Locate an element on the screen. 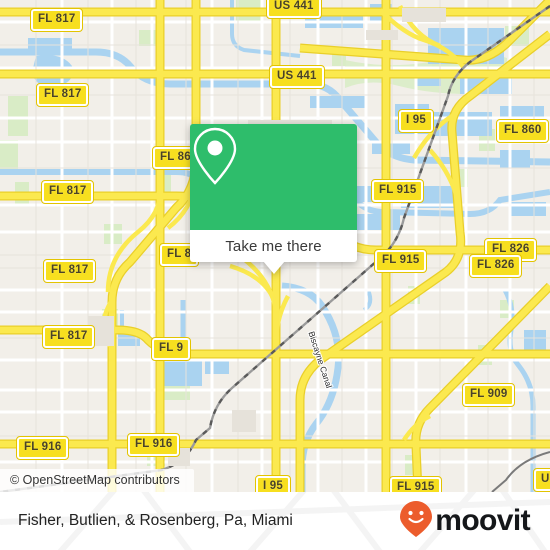 This screenshot has width=550, height=550. moovit-pin-smile-icon is located at coordinates (416, 521).